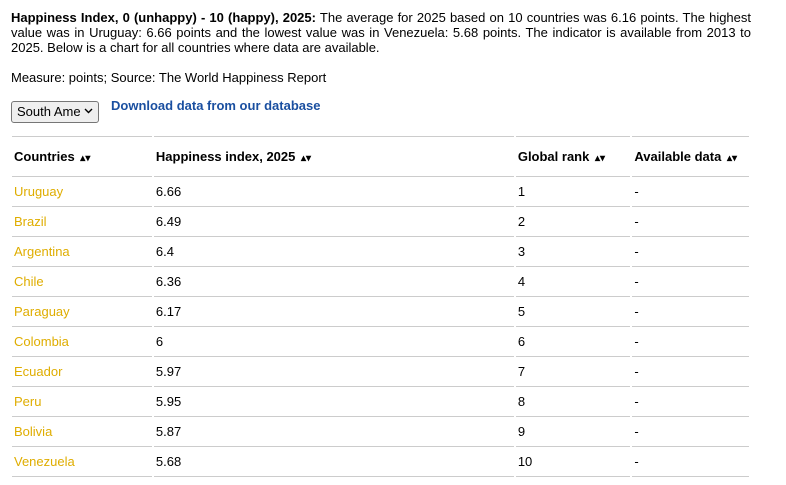  Describe the element at coordinates (82, 252) in the screenshot. I see `country-cell: Argentina` at that location.